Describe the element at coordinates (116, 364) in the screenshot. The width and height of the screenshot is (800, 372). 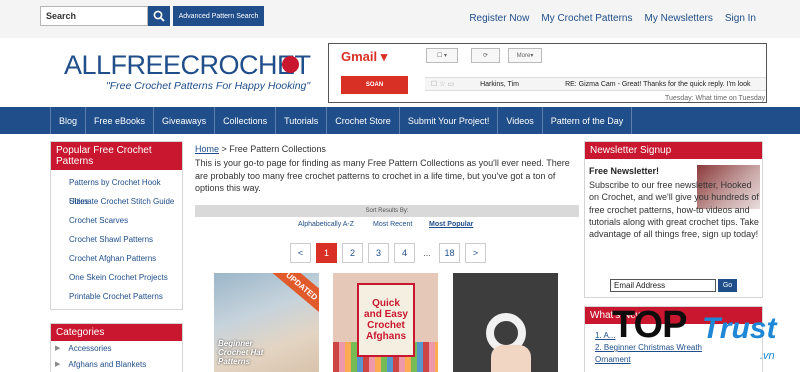
I see `category-item: ▶ Afghans and Blankets` at that location.